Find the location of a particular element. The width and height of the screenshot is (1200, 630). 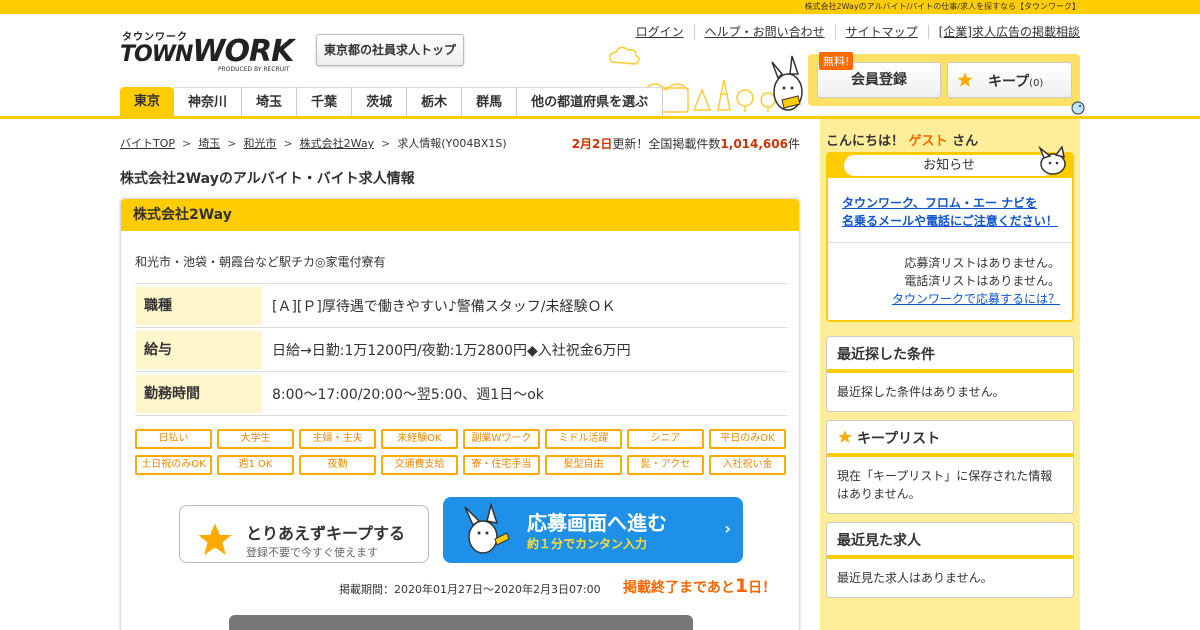

applied-status: 応募済リストはありません。 is located at coordinates (982, 263).